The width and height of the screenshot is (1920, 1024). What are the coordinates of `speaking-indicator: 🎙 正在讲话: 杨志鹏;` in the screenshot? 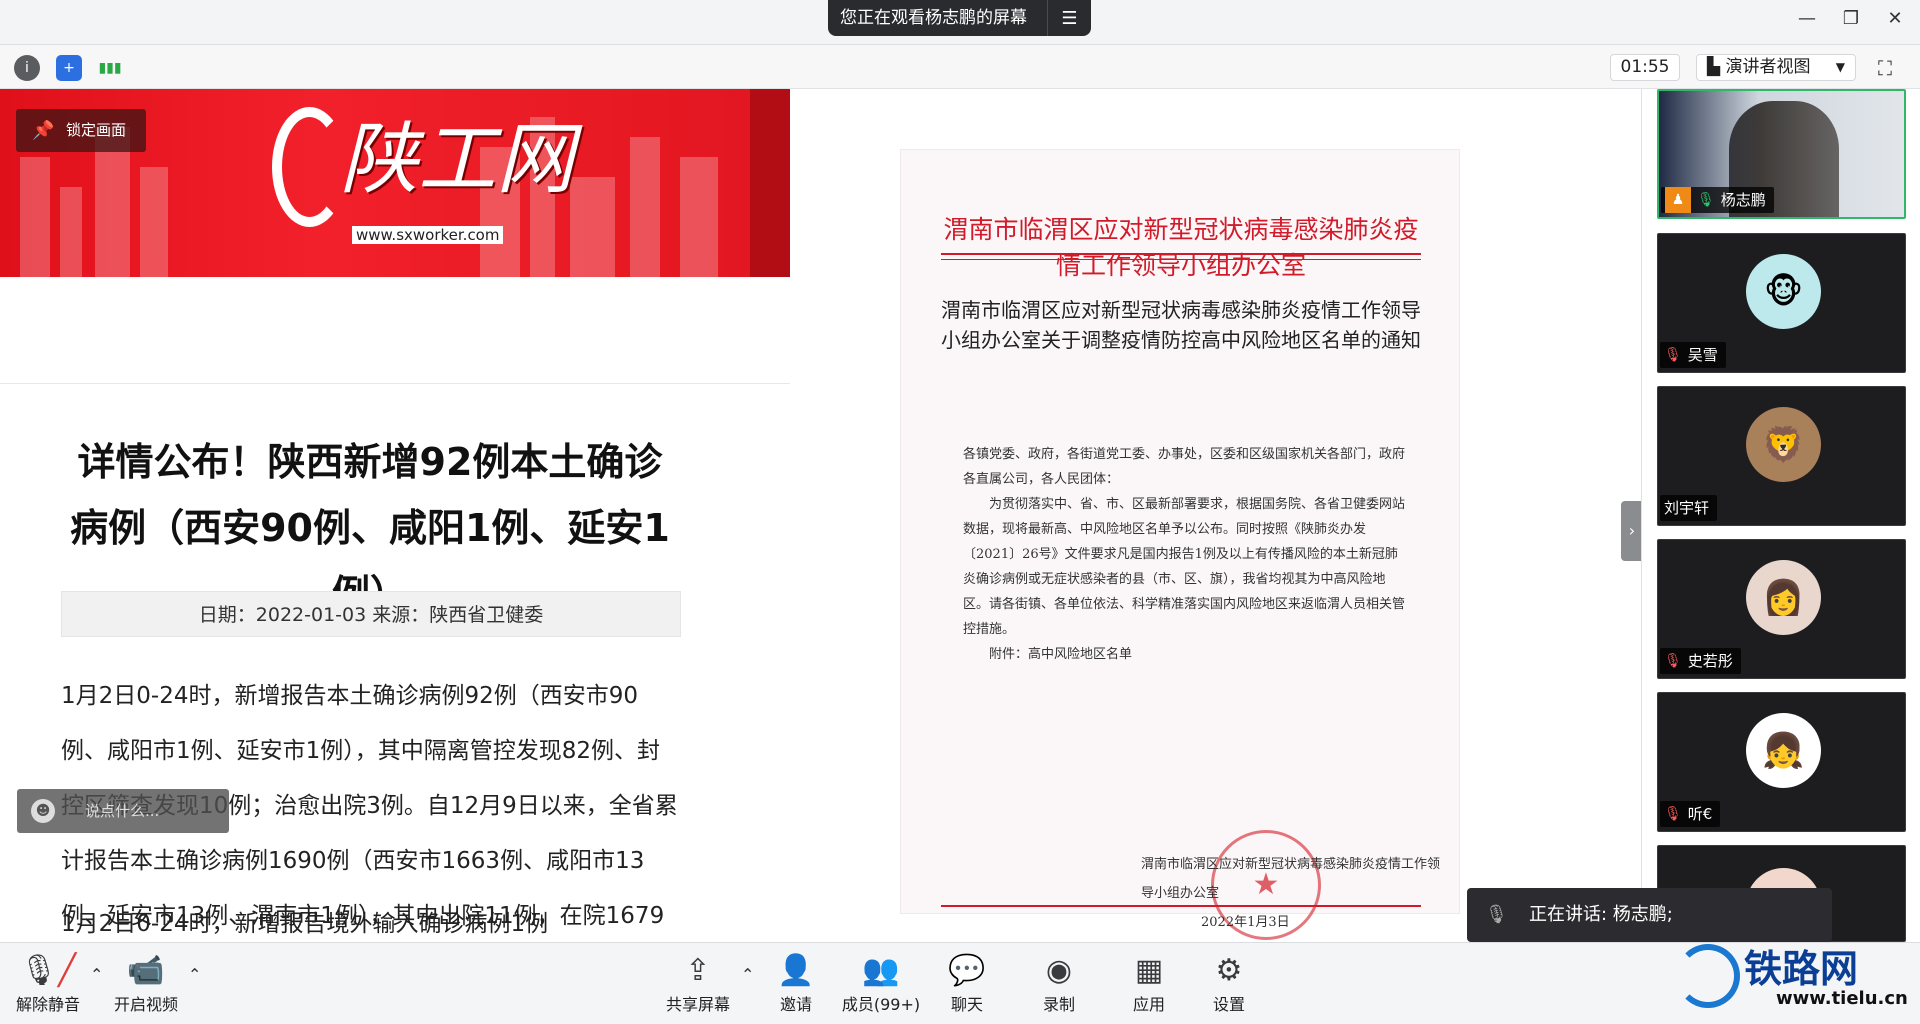 It's located at (1649, 915).